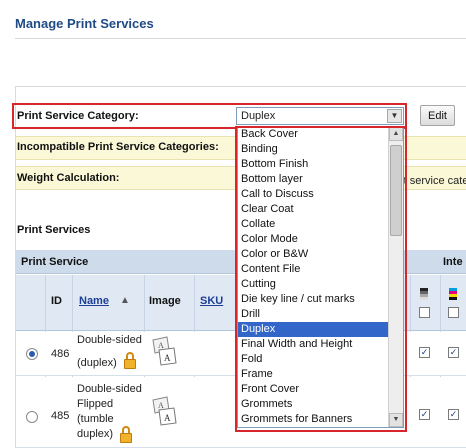  What do you see at coordinates (320, 116) in the screenshot?
I see `category-select: Duplex ▼` at bounding box center [320, 116].